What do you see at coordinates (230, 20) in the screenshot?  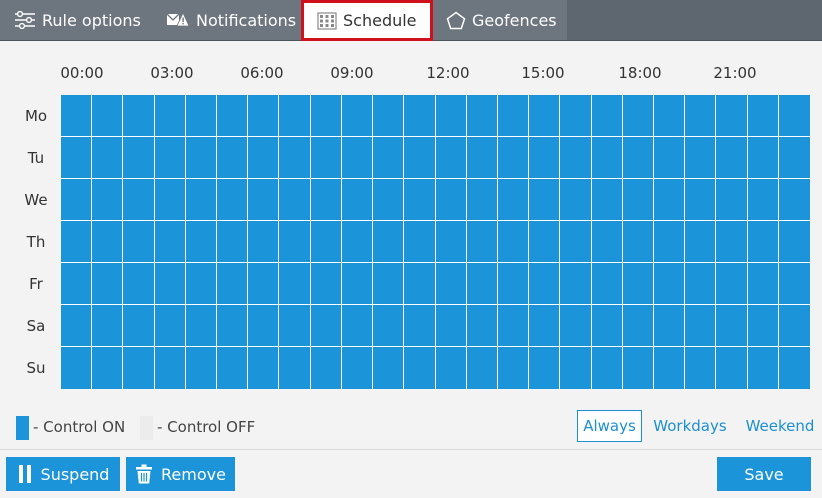 I see `tab-notifications: Notifications` at bounding box center [230, 20].